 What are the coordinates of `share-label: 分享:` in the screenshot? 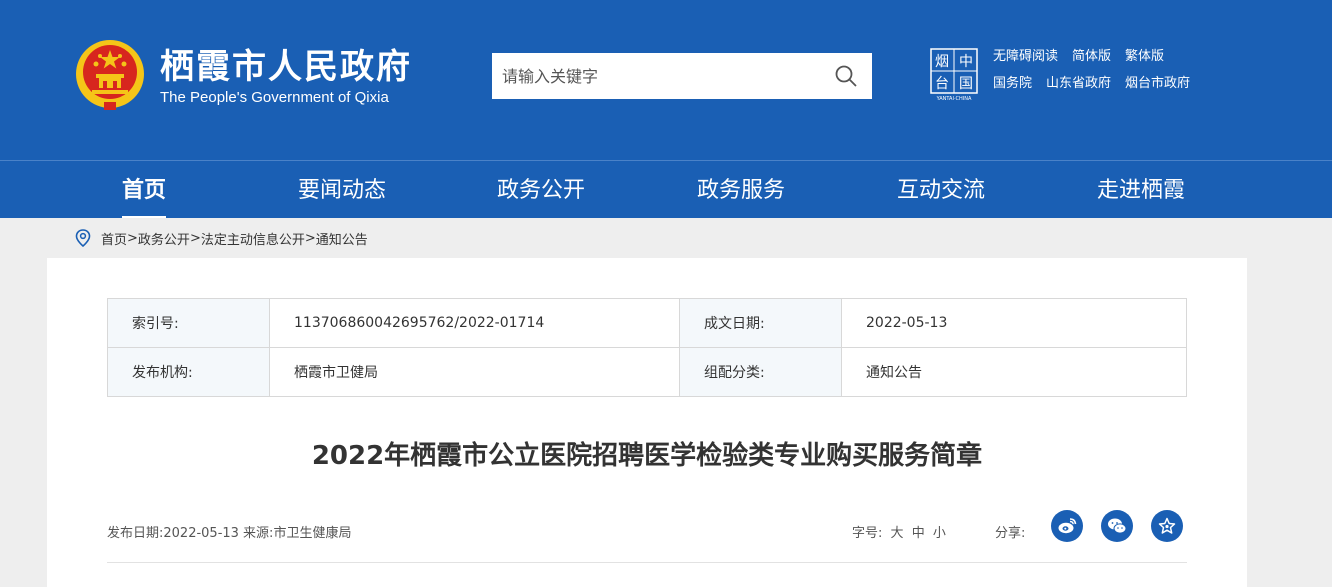 It's located at (1010, 533).